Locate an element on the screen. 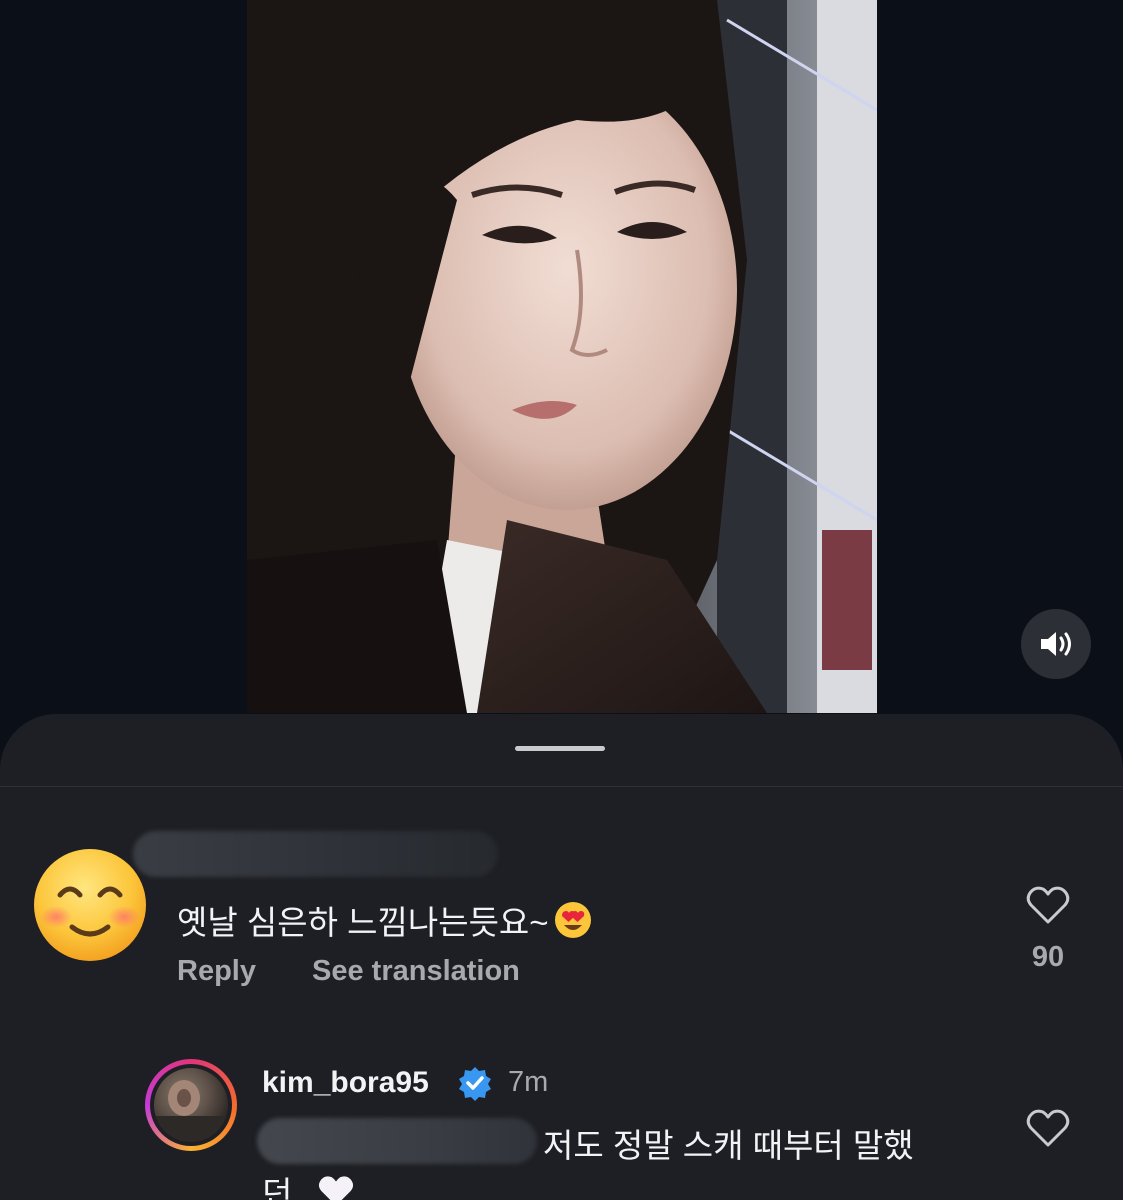 The width and height of the screenshot is (1123, 1200). drag-handle is located at coordinates (560, 748).